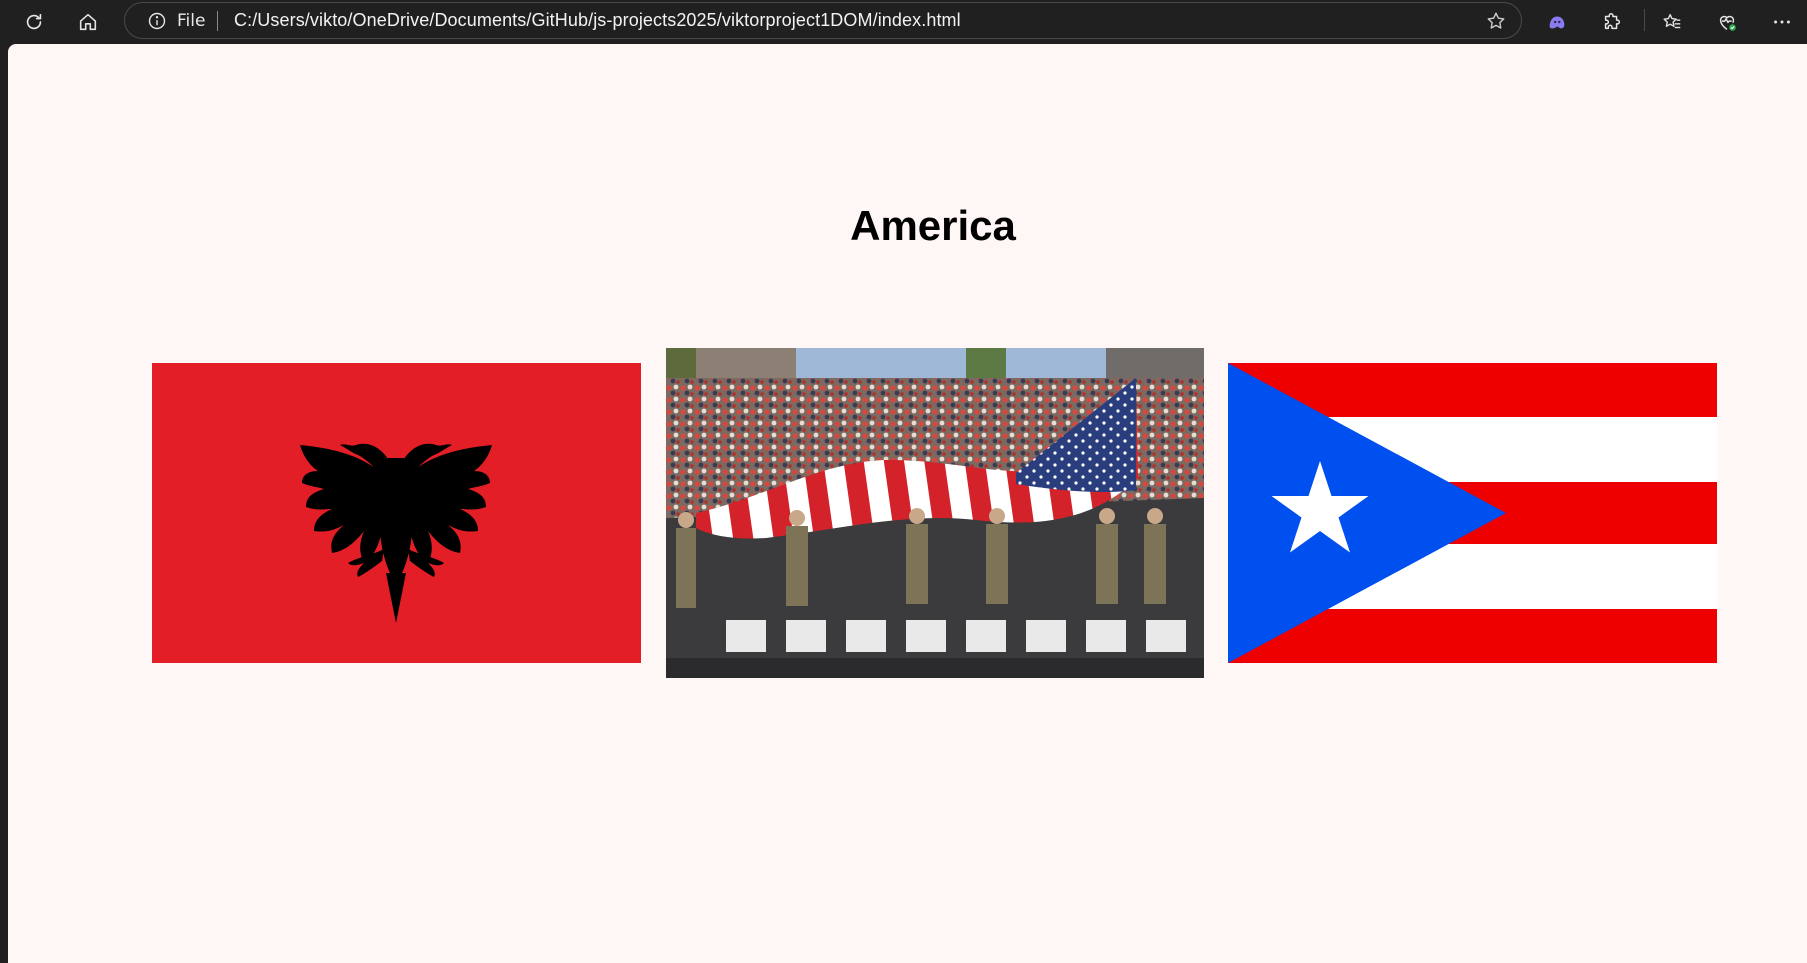  Describe the element at coordinates (191, 21) in the screenshot. I see `address-scheme-label: File` at that location.